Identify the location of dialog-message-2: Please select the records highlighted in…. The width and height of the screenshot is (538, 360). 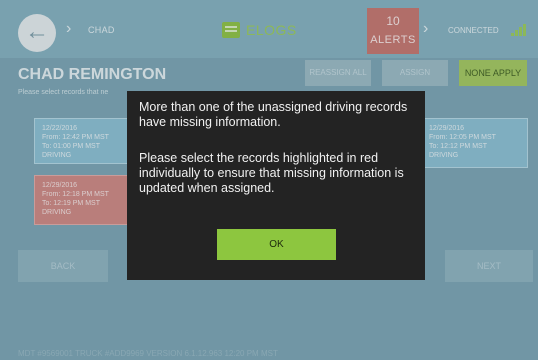
(271, 173).